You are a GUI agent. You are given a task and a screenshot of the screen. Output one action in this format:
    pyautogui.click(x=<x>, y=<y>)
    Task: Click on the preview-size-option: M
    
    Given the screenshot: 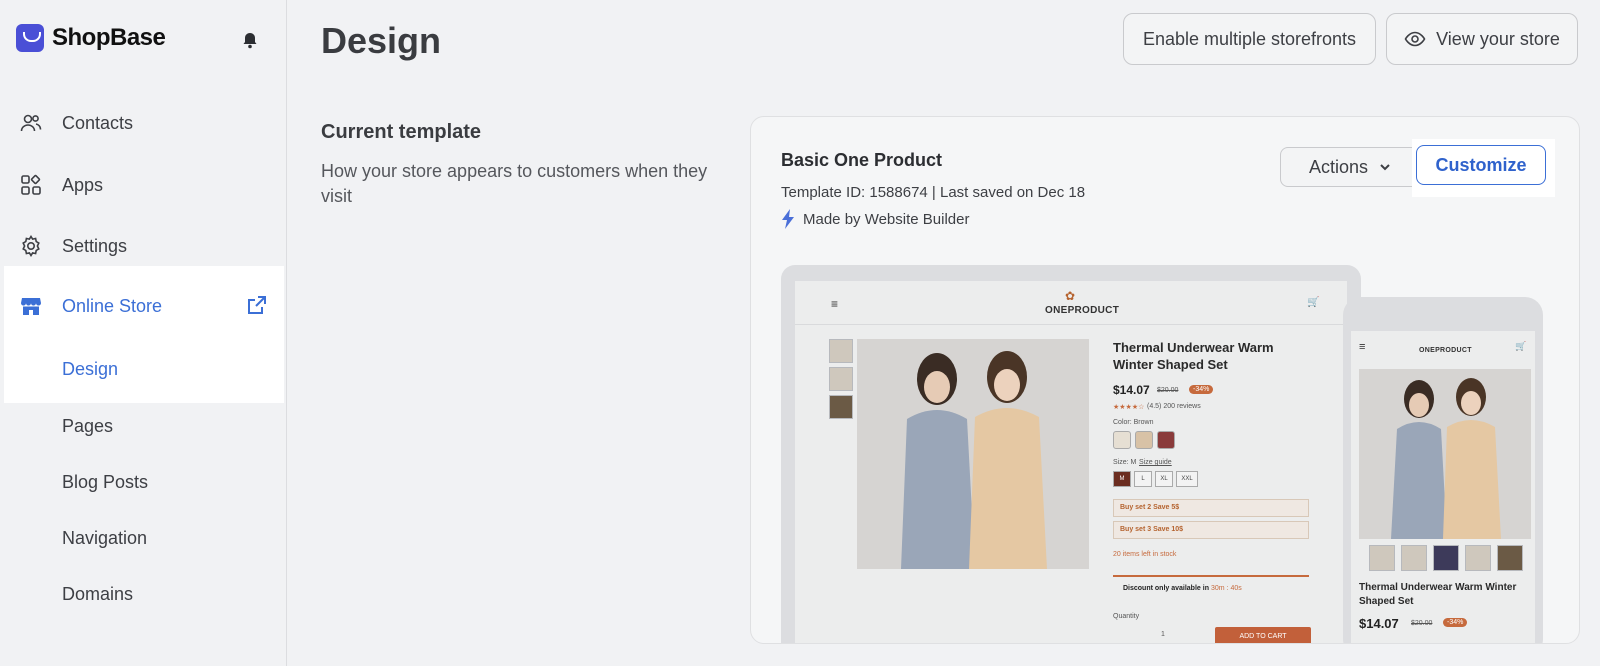 What is the action you would take?
    pyautogui.click(x=1122, y=479)
    